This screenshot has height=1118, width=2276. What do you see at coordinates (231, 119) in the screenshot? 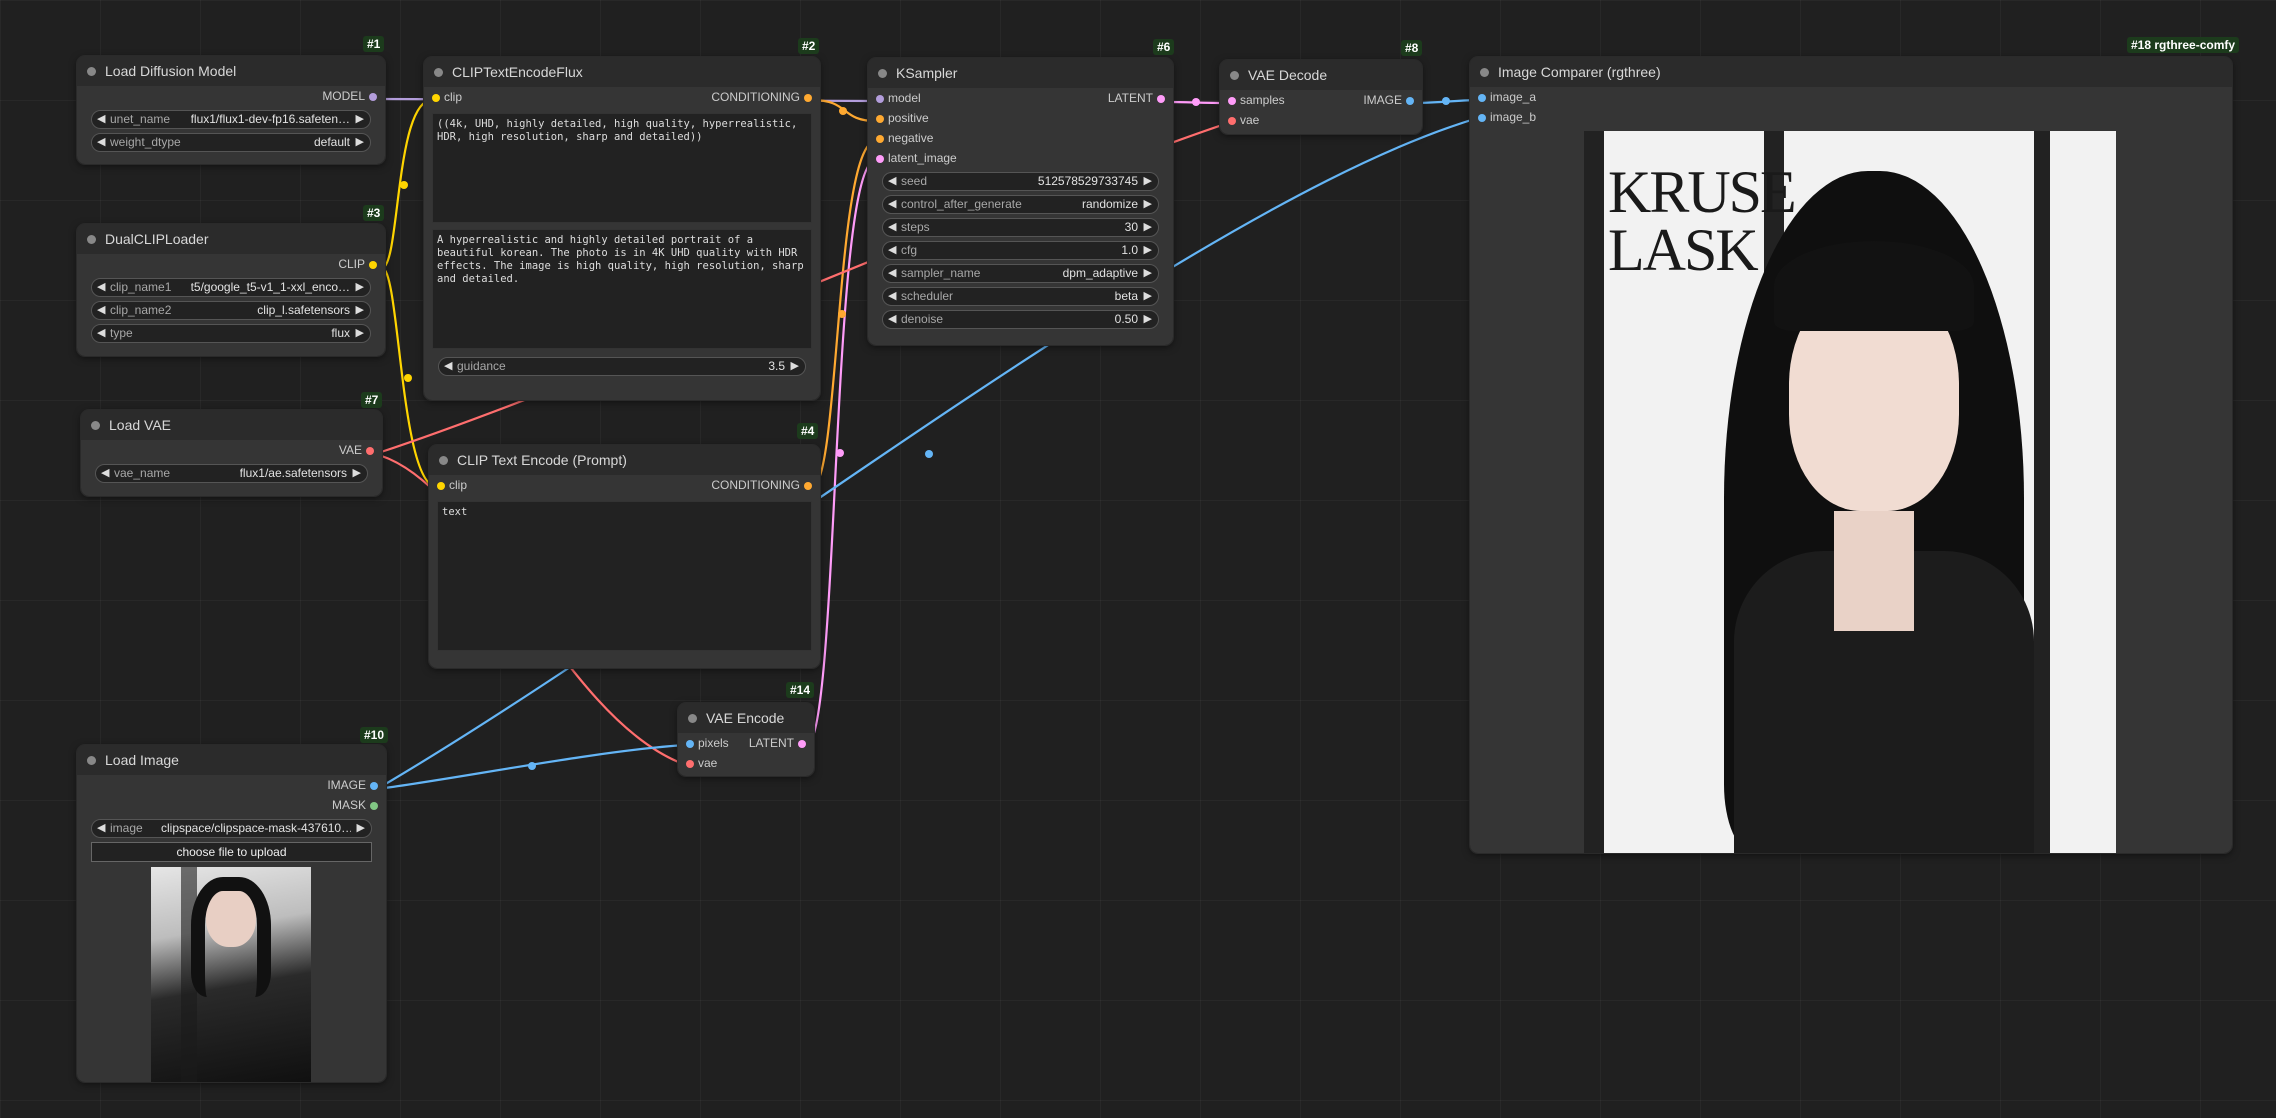
I see `widget-unet-name: ◀ unet_name flux1/flux1-dev-fp16.safeten… ▶` at bounding box center [231, 119].